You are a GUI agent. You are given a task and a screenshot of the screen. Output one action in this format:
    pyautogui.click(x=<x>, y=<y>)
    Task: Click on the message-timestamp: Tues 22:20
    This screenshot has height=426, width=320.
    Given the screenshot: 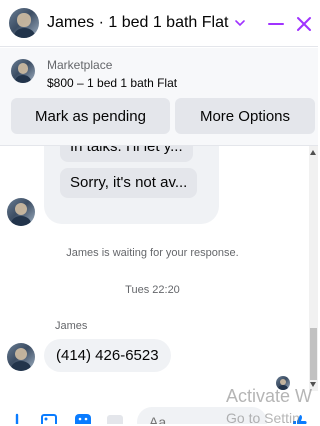 What is the action you would take?
    pyautogui.click(x=152, y=290)
    